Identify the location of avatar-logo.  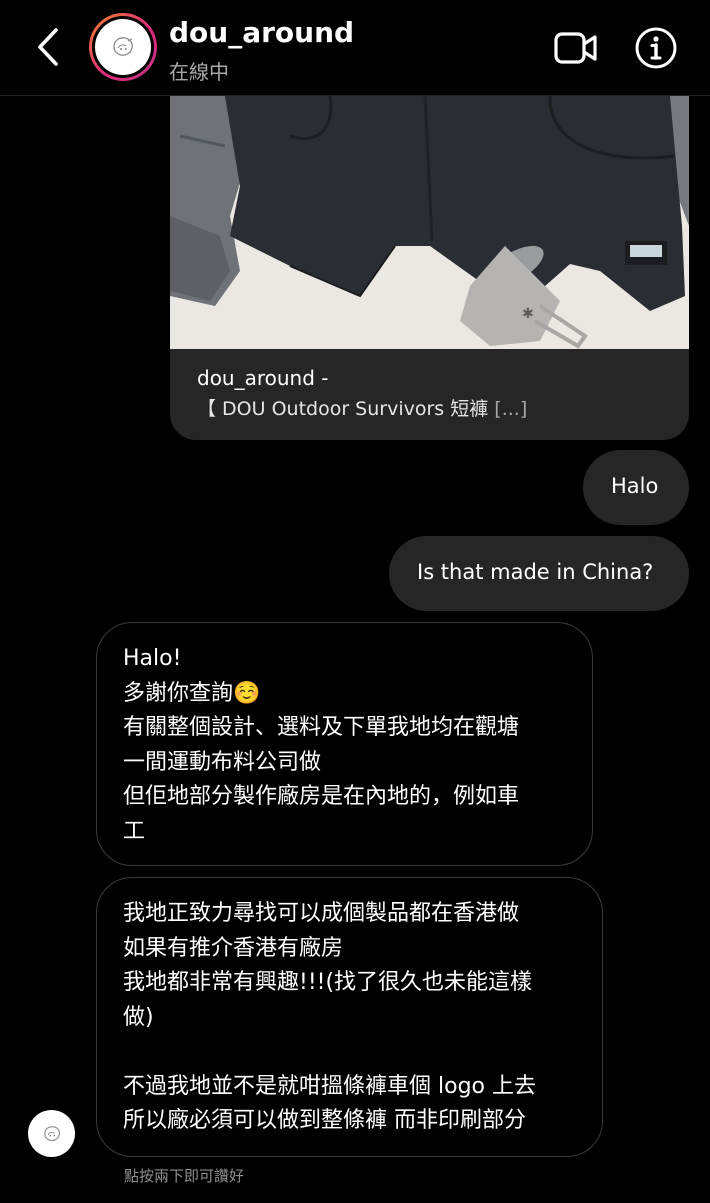
(123, 47).